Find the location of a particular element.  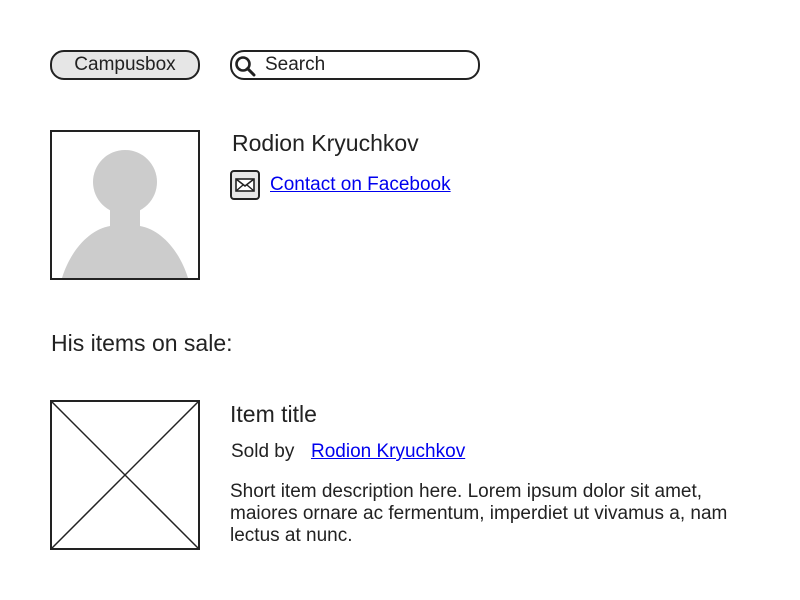

item-image is located at coordinates (125, 475).